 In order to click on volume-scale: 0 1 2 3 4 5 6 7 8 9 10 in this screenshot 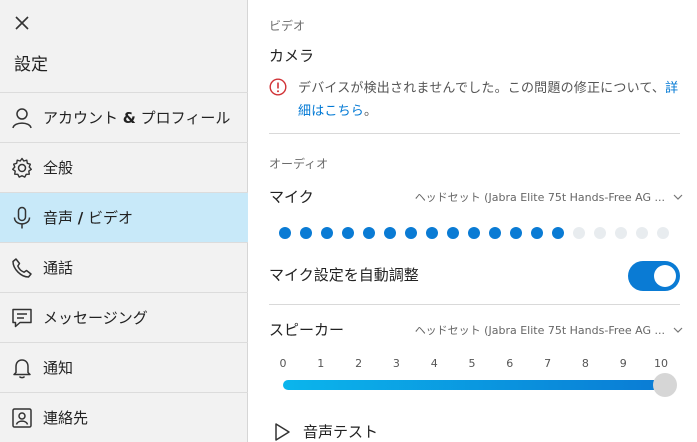, I will do `click(473, 365)`.